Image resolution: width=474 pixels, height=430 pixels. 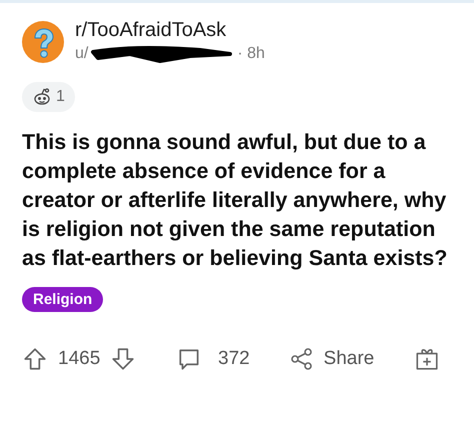 I want to click on subreddit-name: r/TooAfraidToAsk, so click(x=170, y=30).